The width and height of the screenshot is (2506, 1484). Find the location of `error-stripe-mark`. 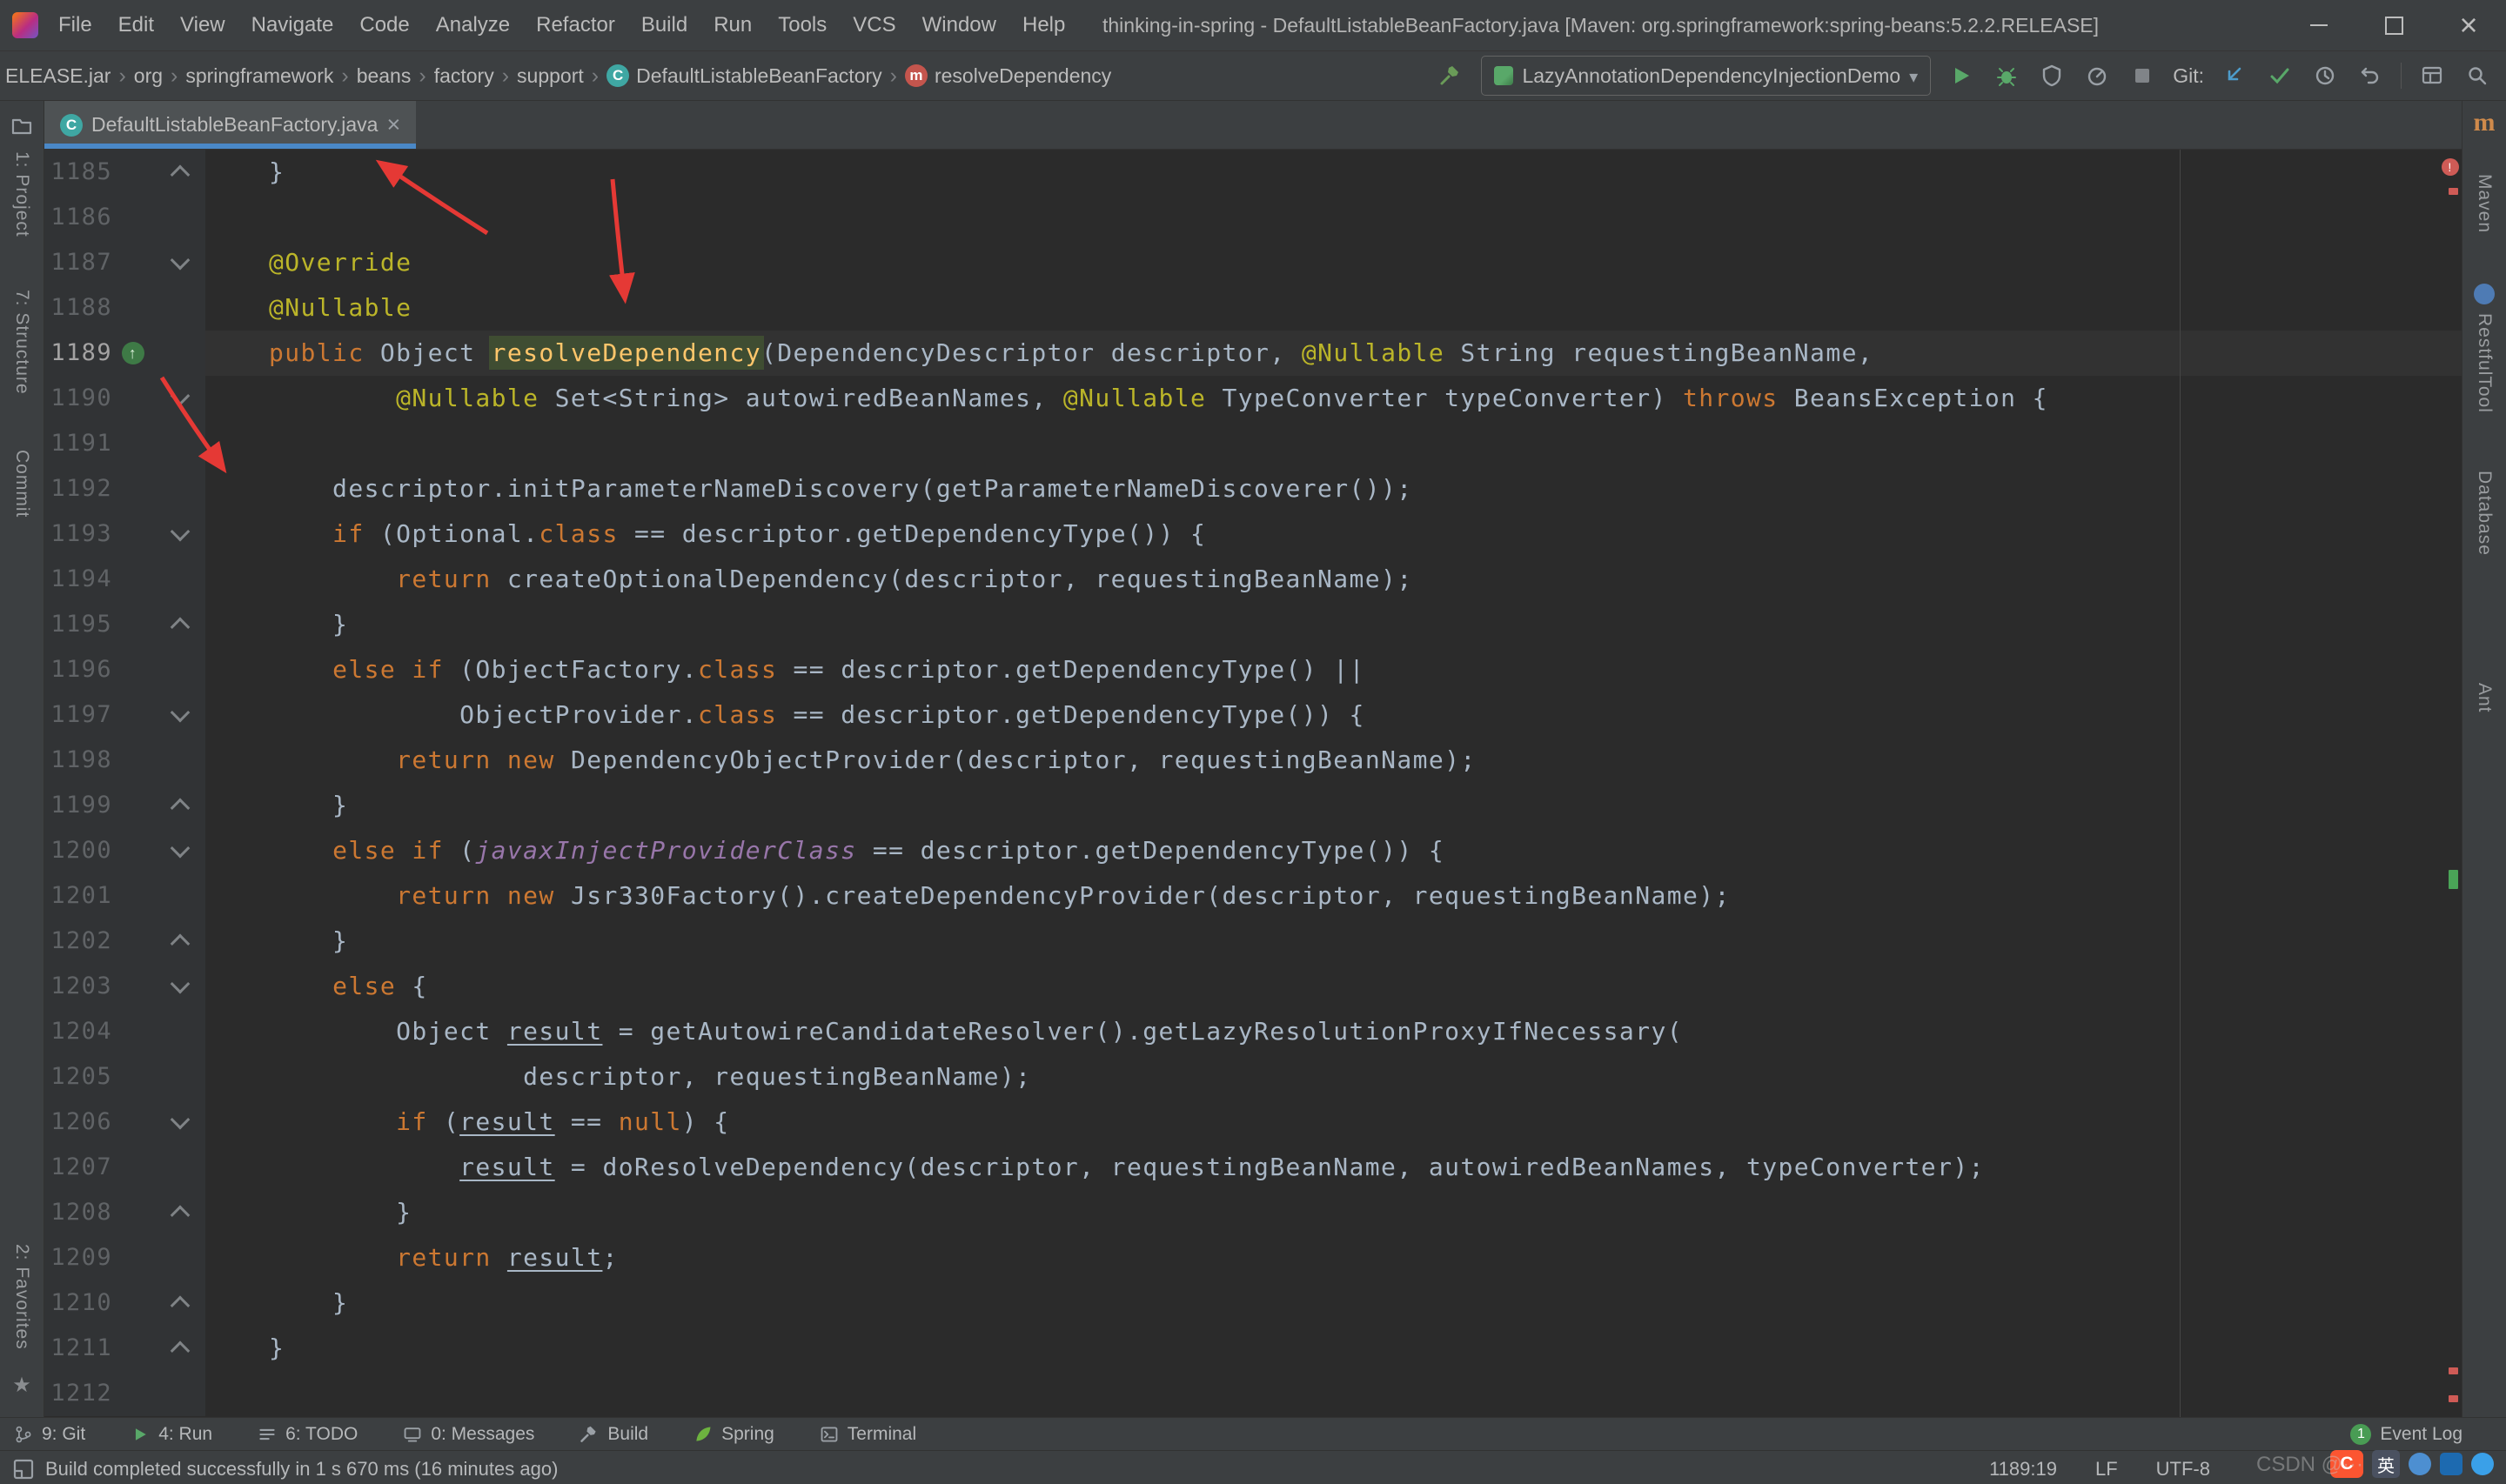

error-stripe-mark is located at coordinates (2453, 1370).